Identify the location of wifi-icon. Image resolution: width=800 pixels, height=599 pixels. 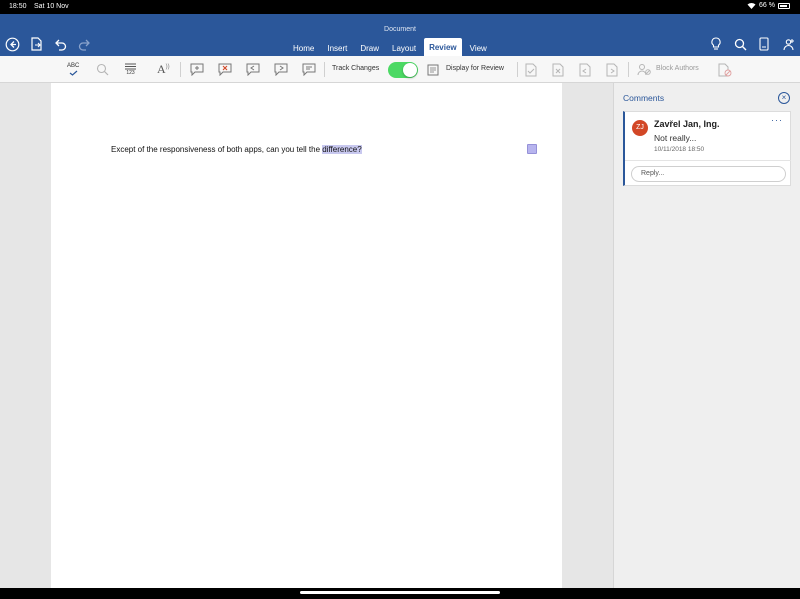
(751, 5).